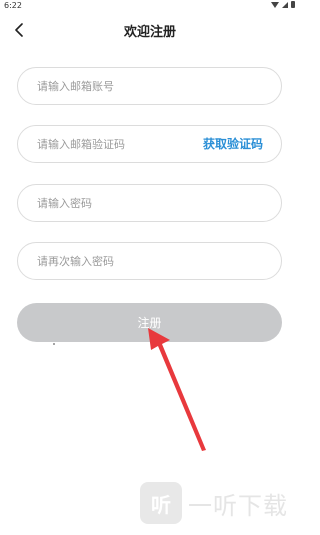 This screenshot has height=535, width=320. What do you see at coordinates (293, 4) in the screenshot?
I see `battery-icon` at bounding box center [293, 4].